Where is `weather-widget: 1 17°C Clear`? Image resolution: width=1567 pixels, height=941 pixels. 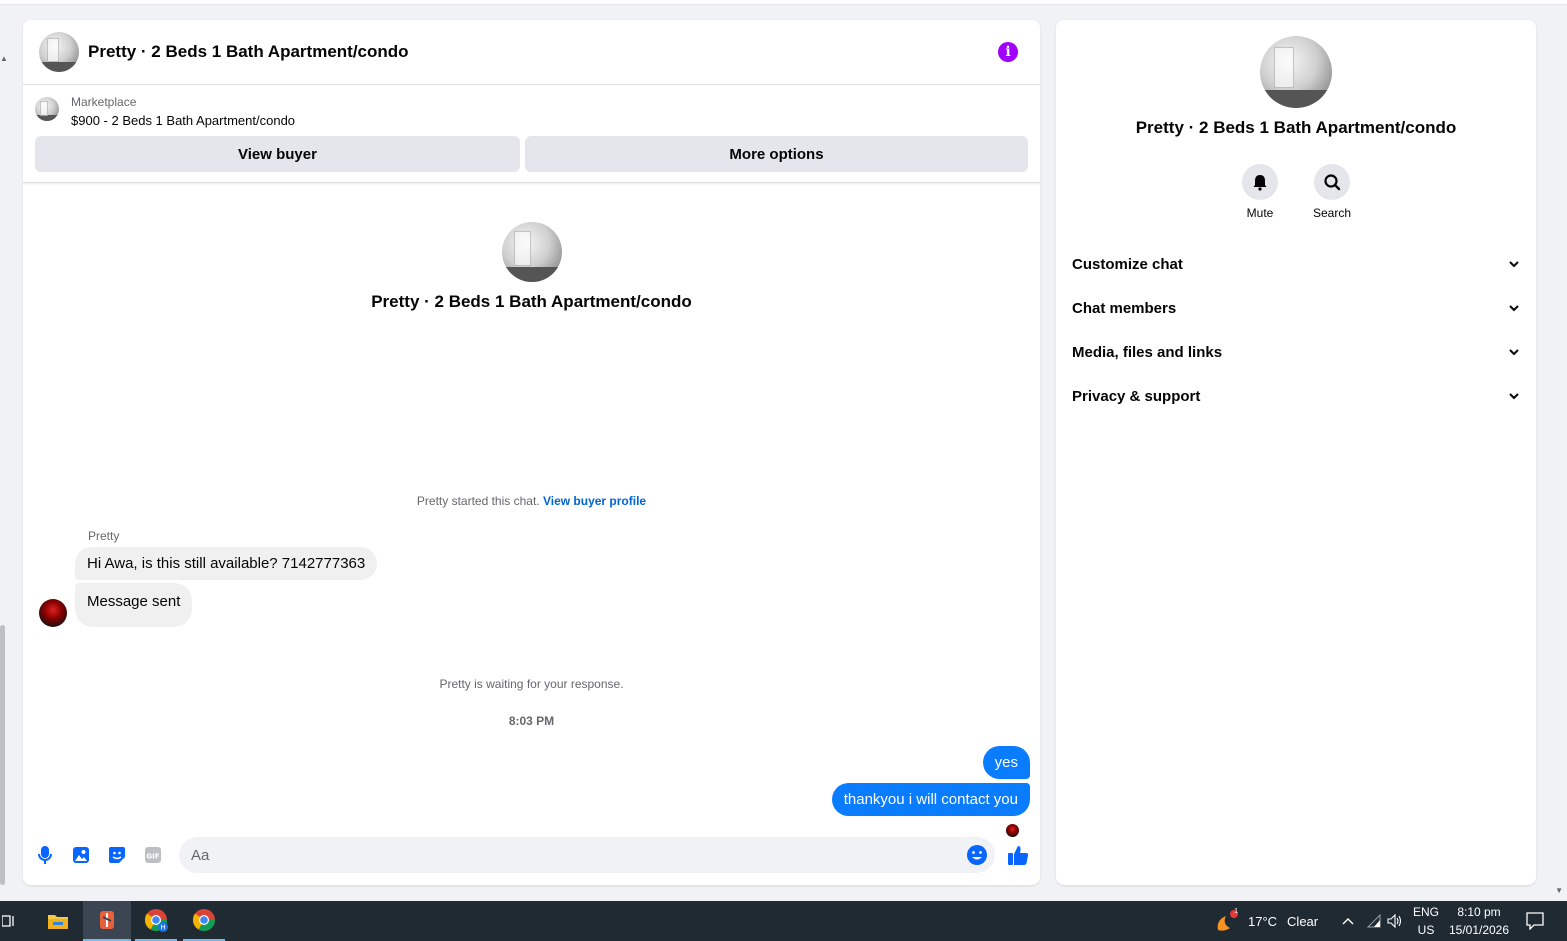 weather-widget: 1 17°C Clear is located at coordinates (1269, 921).